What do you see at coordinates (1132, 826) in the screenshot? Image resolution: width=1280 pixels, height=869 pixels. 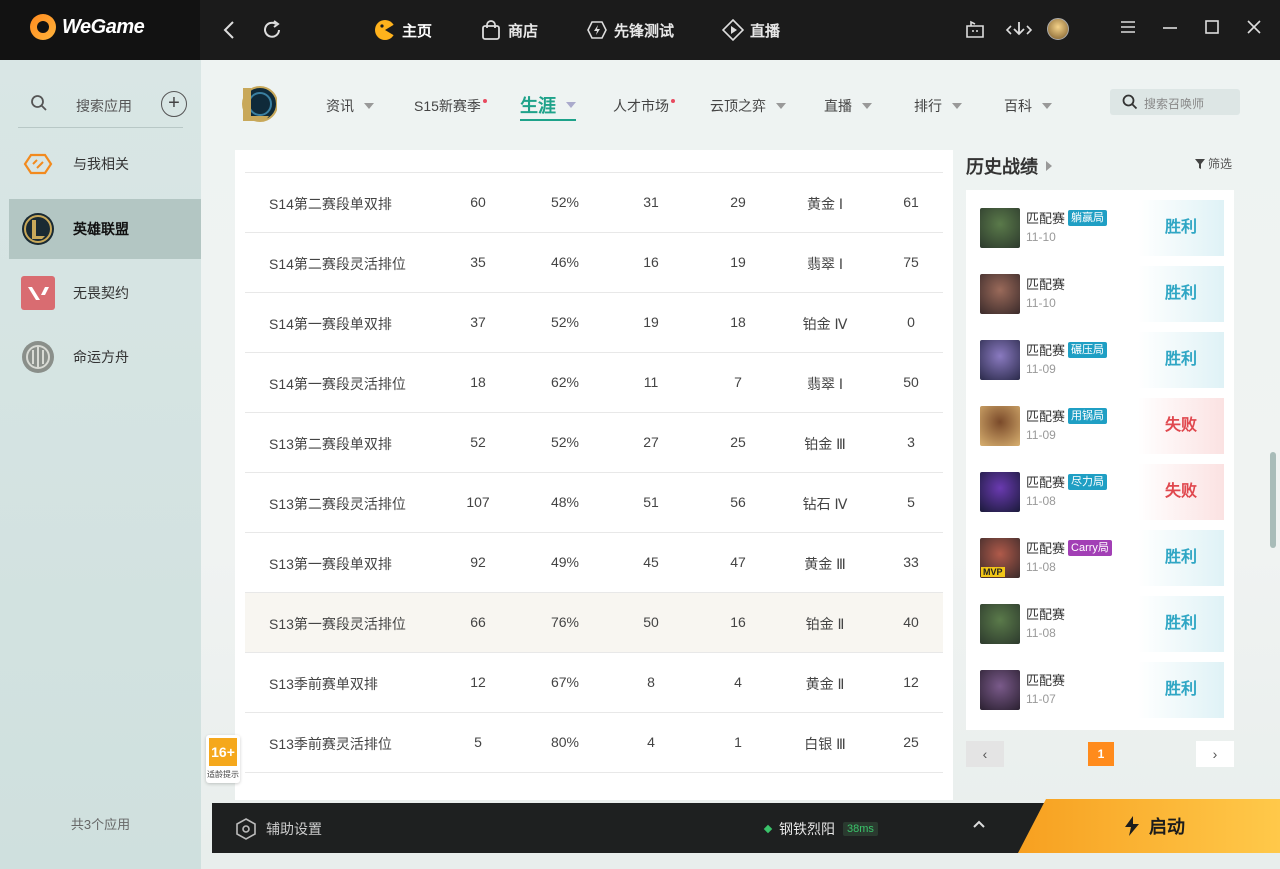 I see `lightning-icon` at bounding box center [1132, 826].